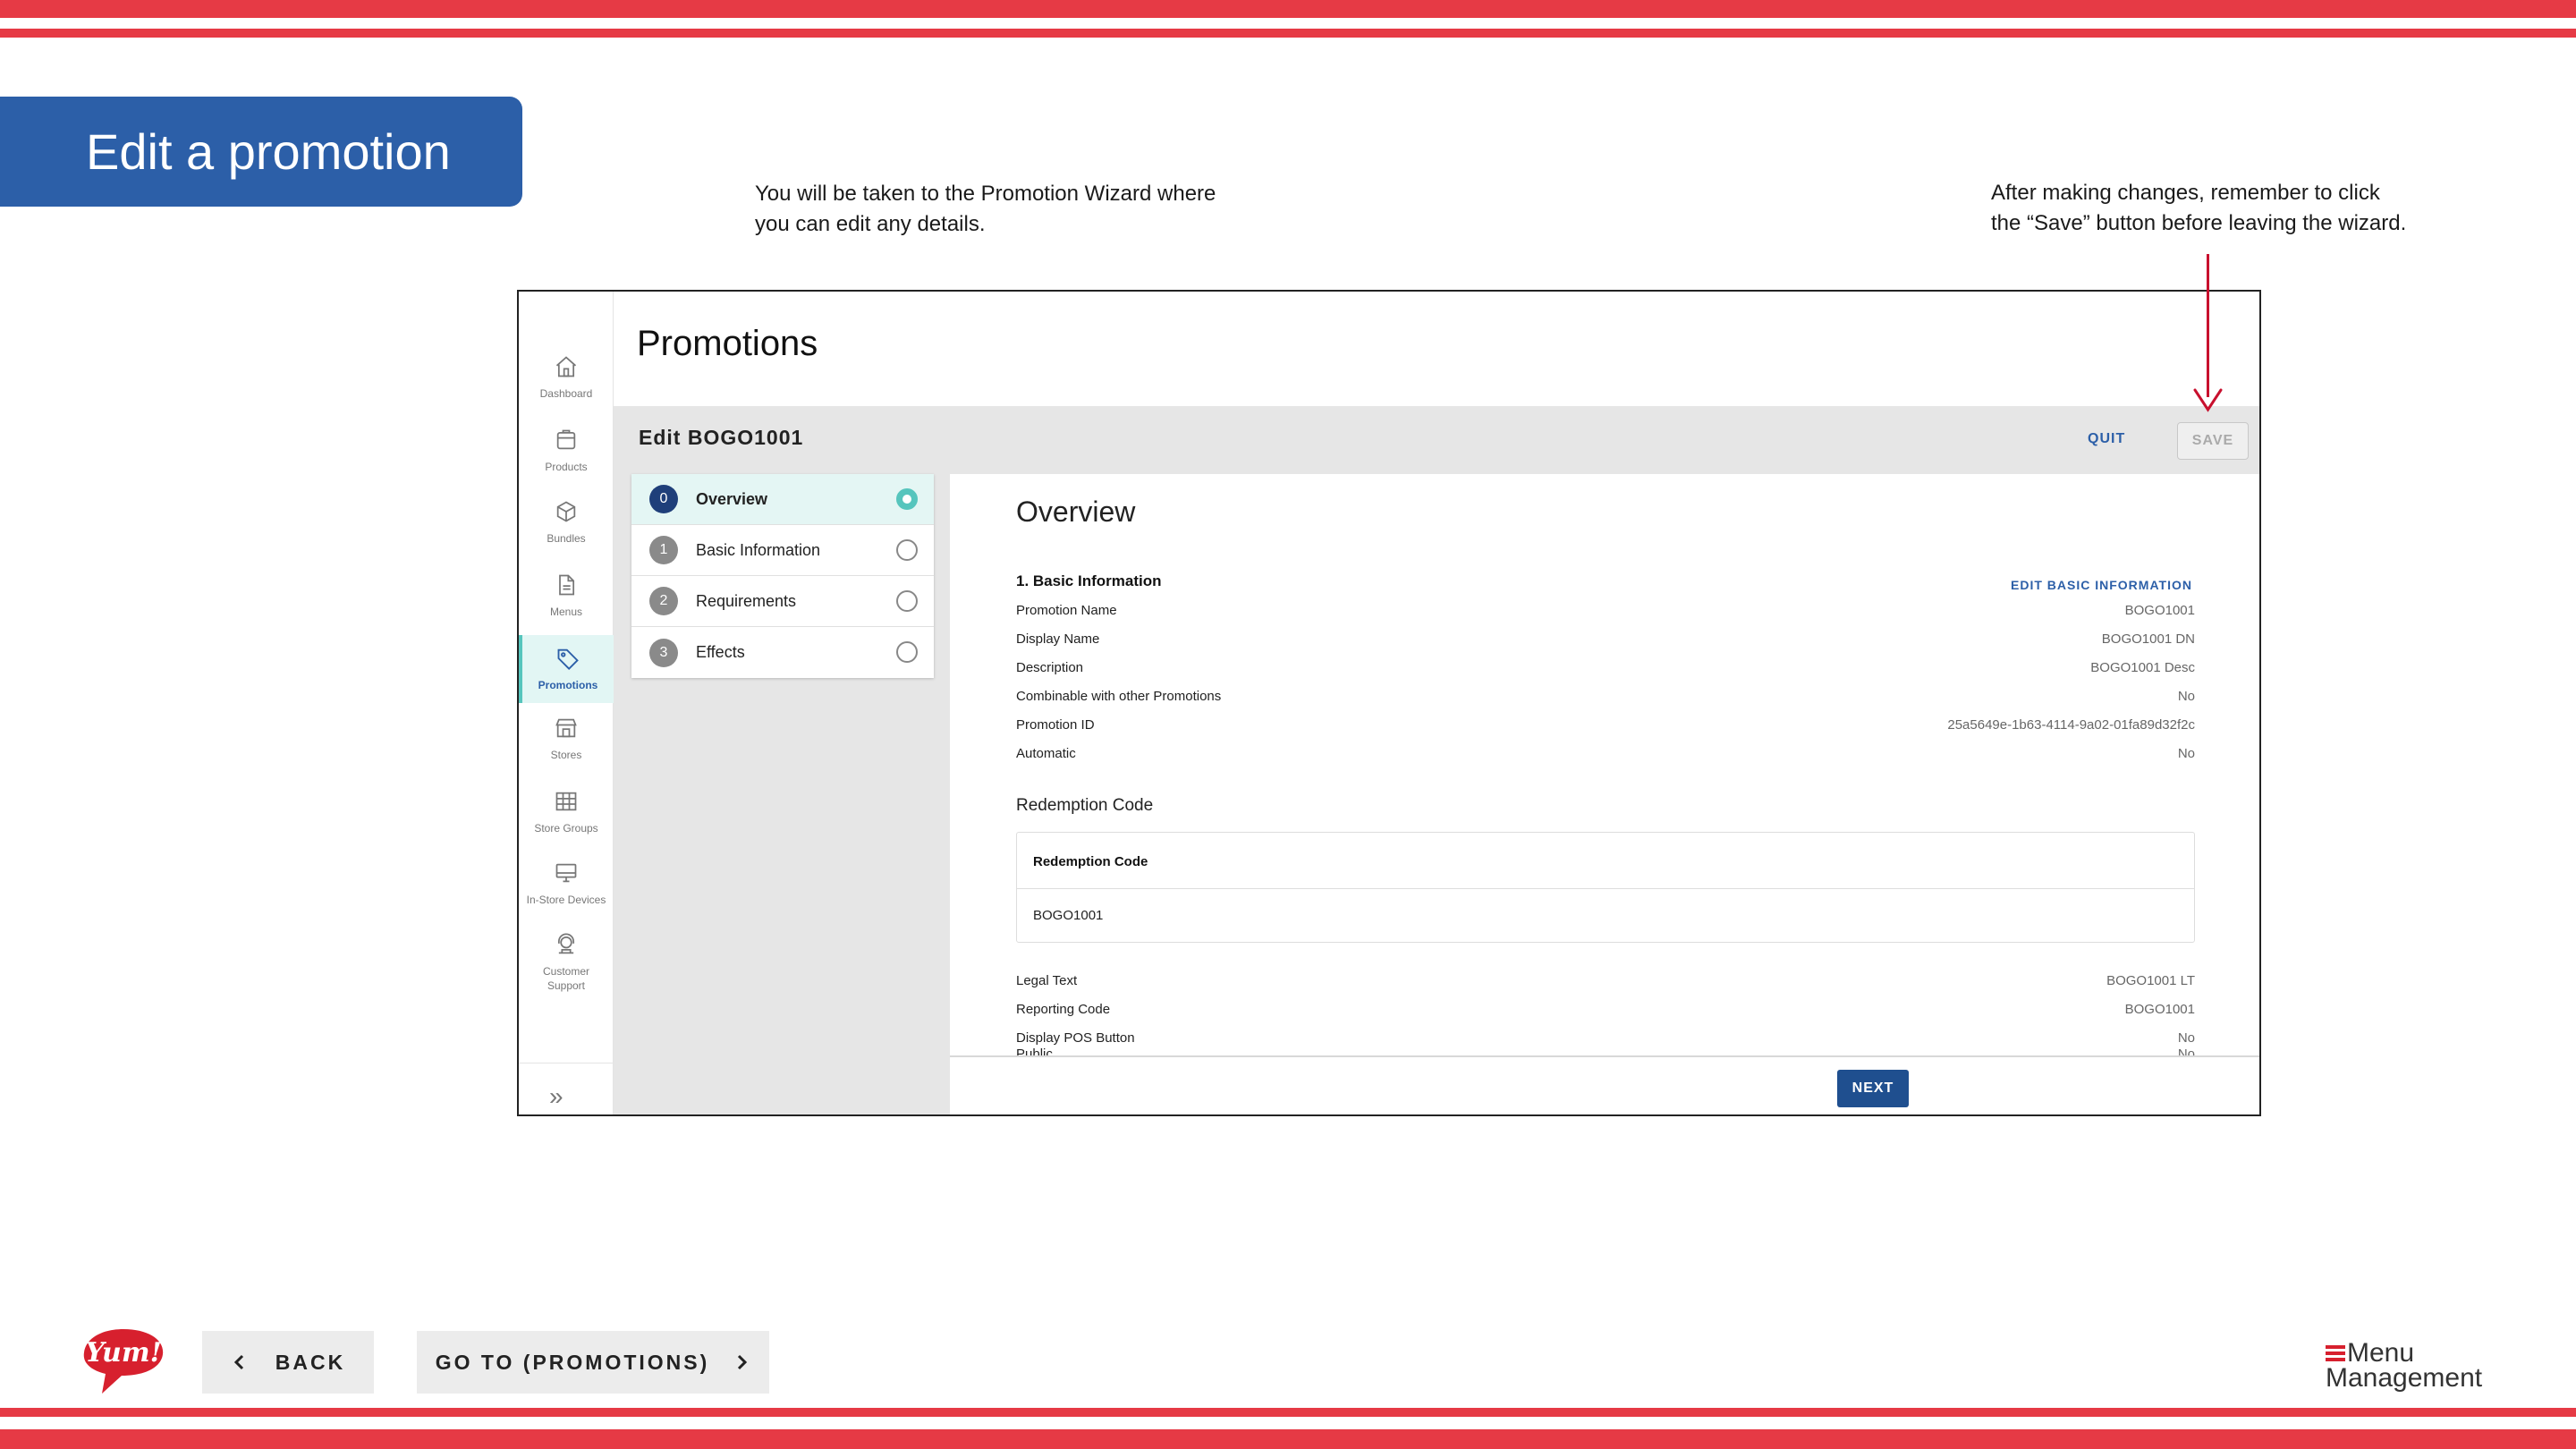 The image size is (2576, 1449). What do you see at coordinates (1046, 753) in the screenshot?
I see `field-label: Automatic` at bounding box center [1046, 753].